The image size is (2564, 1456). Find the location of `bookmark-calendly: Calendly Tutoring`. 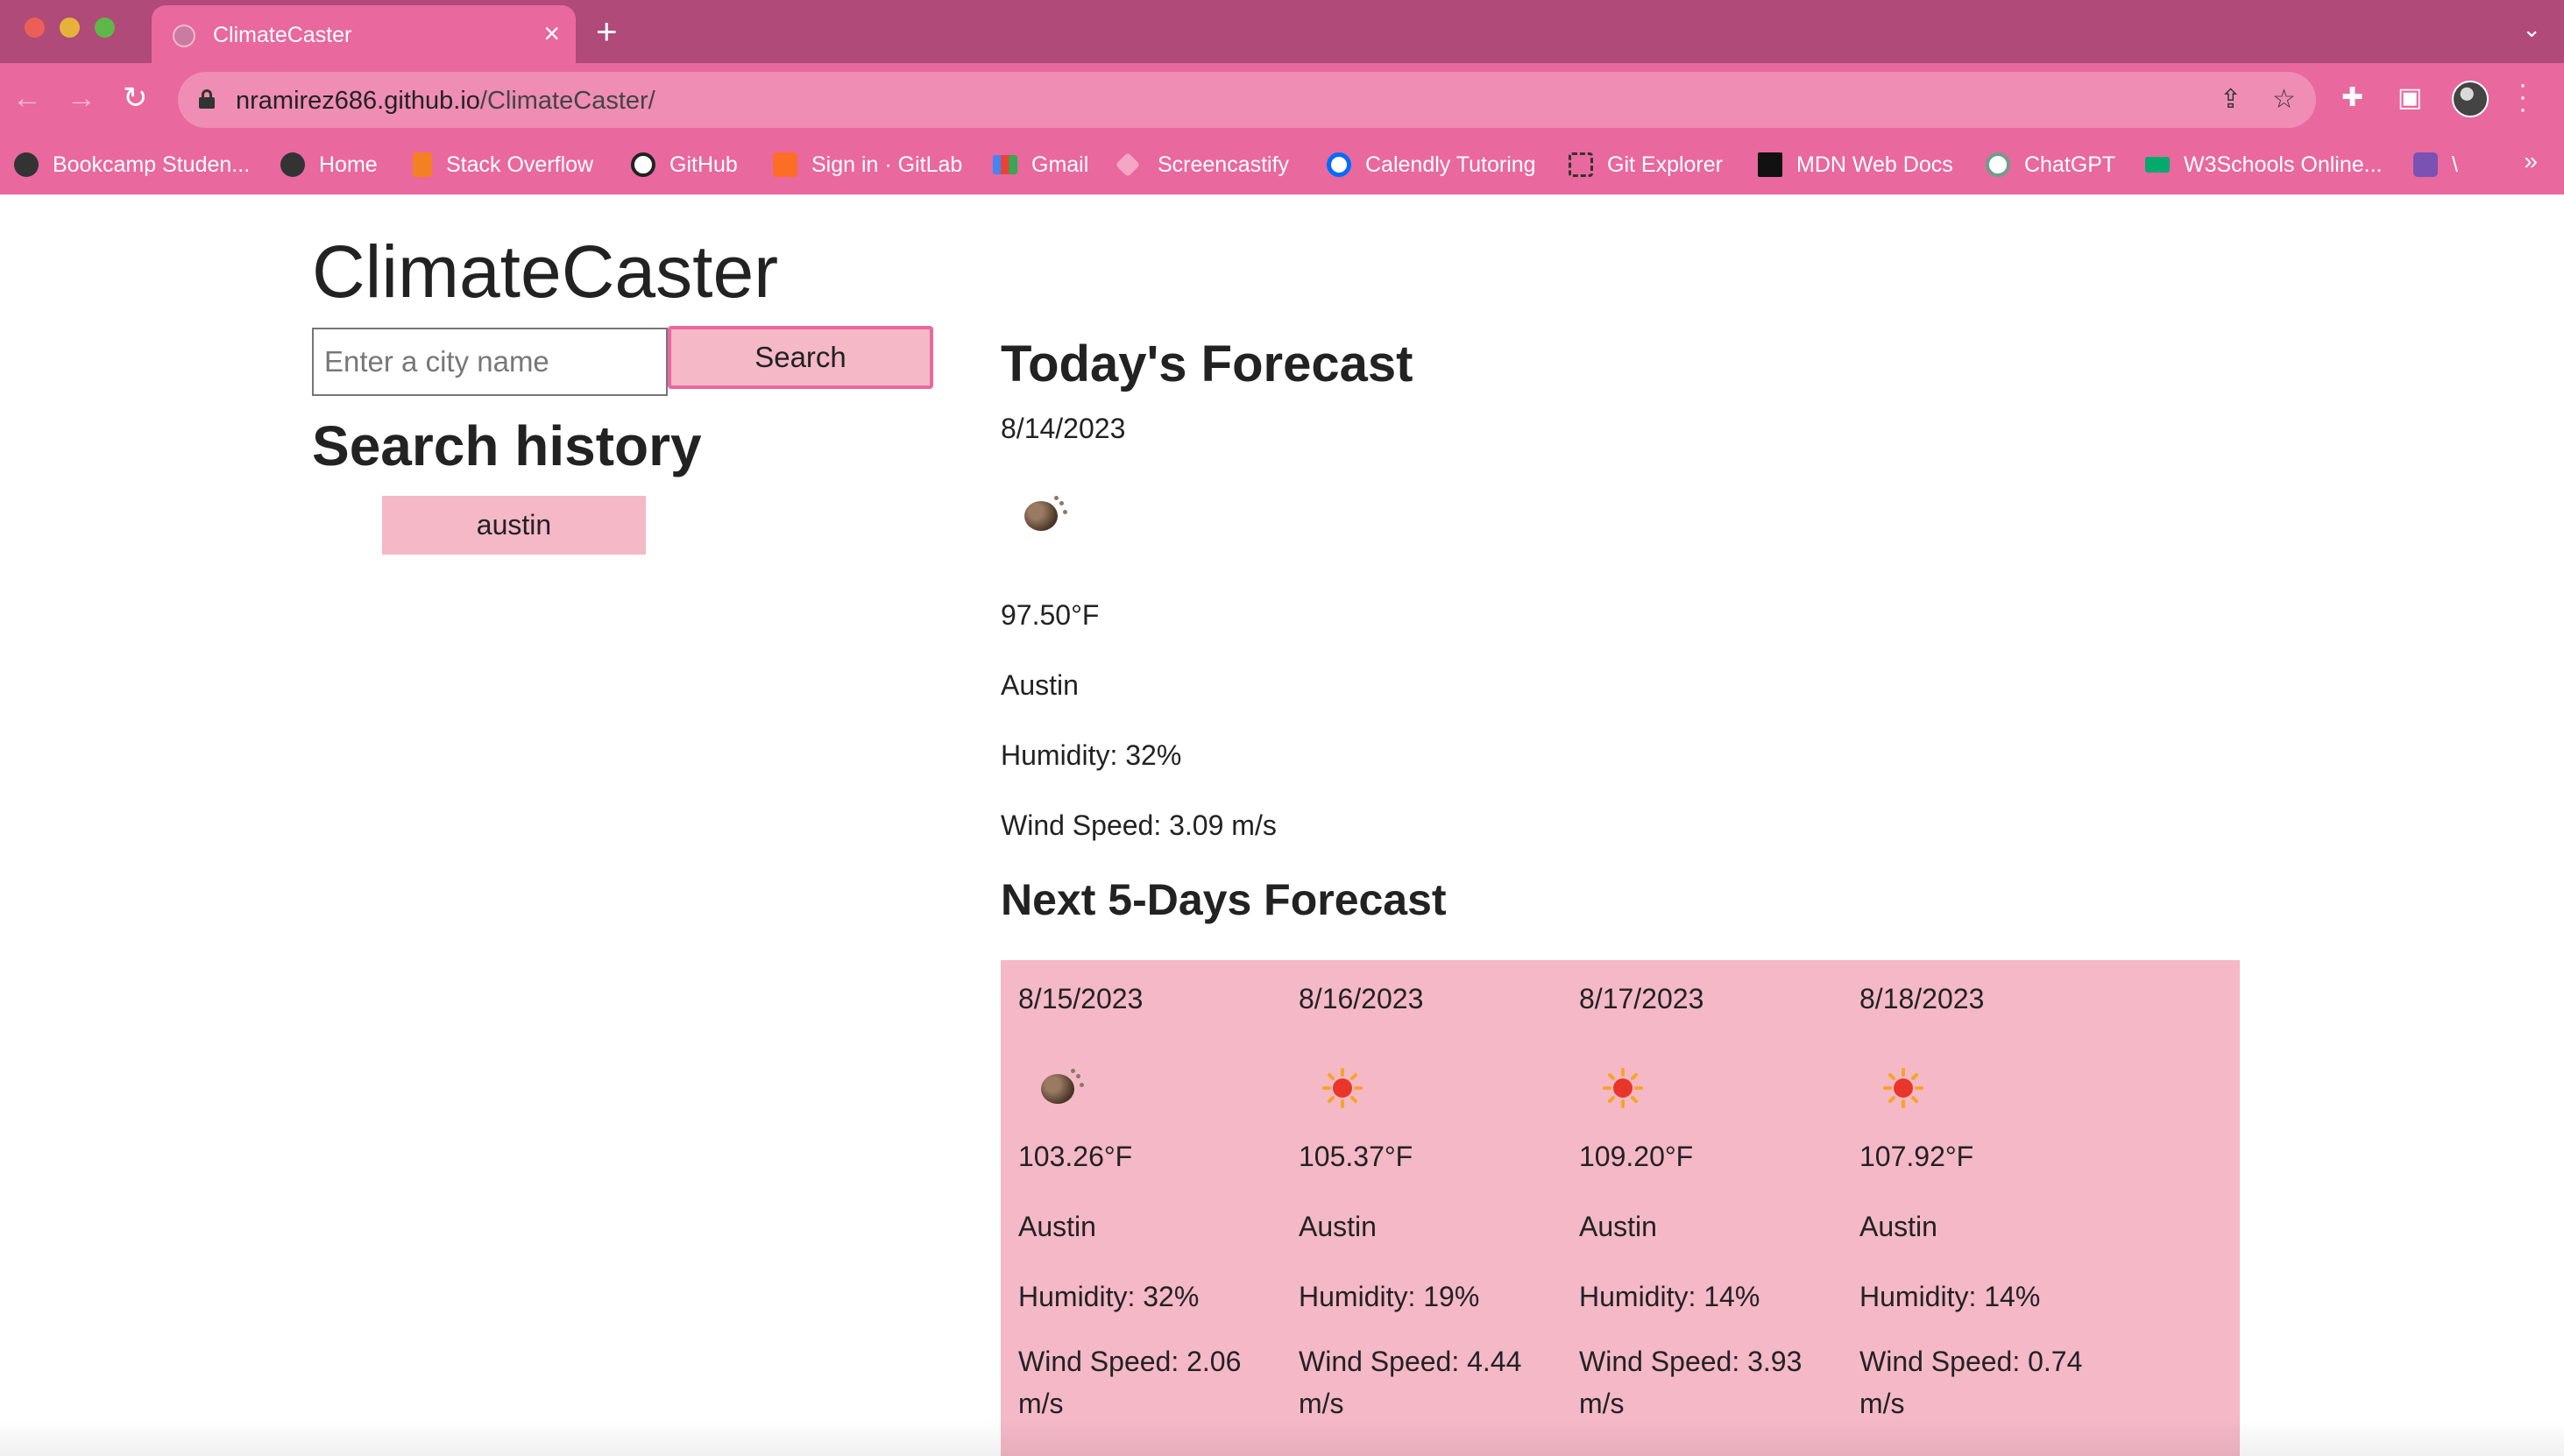

bookmark-calendly: Calendly Tutoring is located at coordinates (1431, 164).